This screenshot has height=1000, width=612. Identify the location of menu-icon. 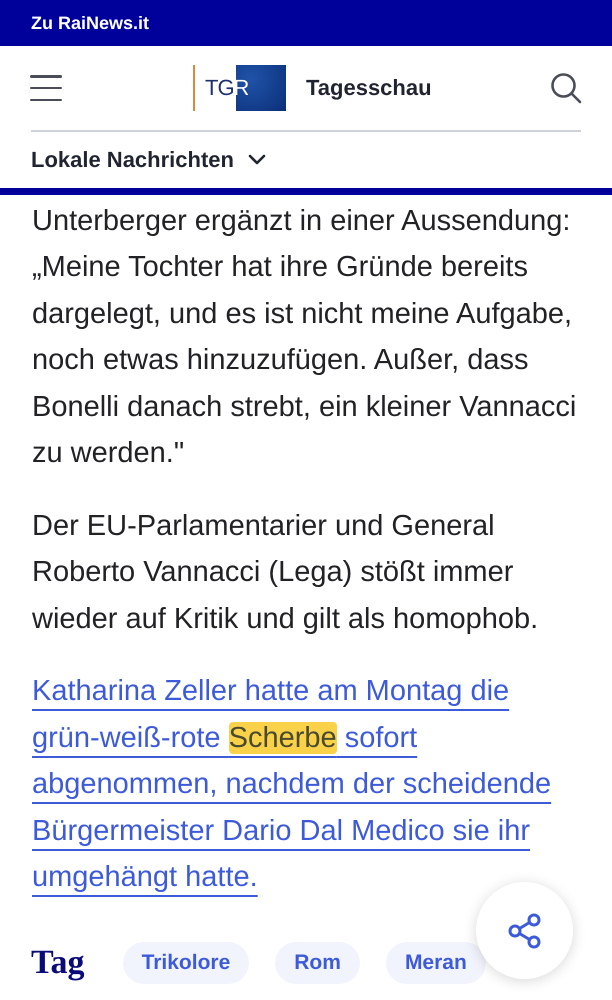
(46, 88).